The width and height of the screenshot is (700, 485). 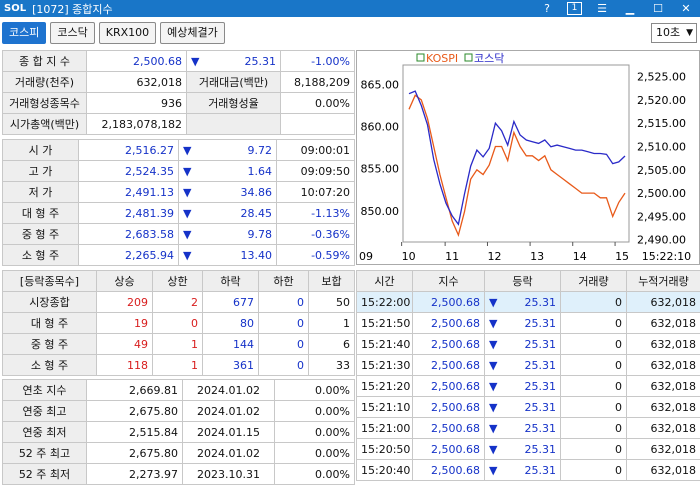 I want to click on table-row: 15:21:102,500.68▼25.310632,018, so click(x=528, y=407).